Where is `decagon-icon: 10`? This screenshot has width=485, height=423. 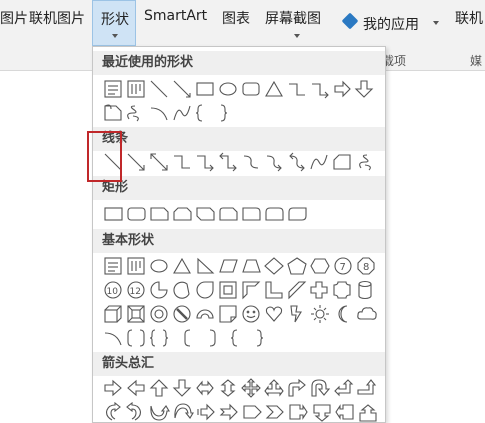 decagon-icon: 10 is located at coordinates (113, 290).